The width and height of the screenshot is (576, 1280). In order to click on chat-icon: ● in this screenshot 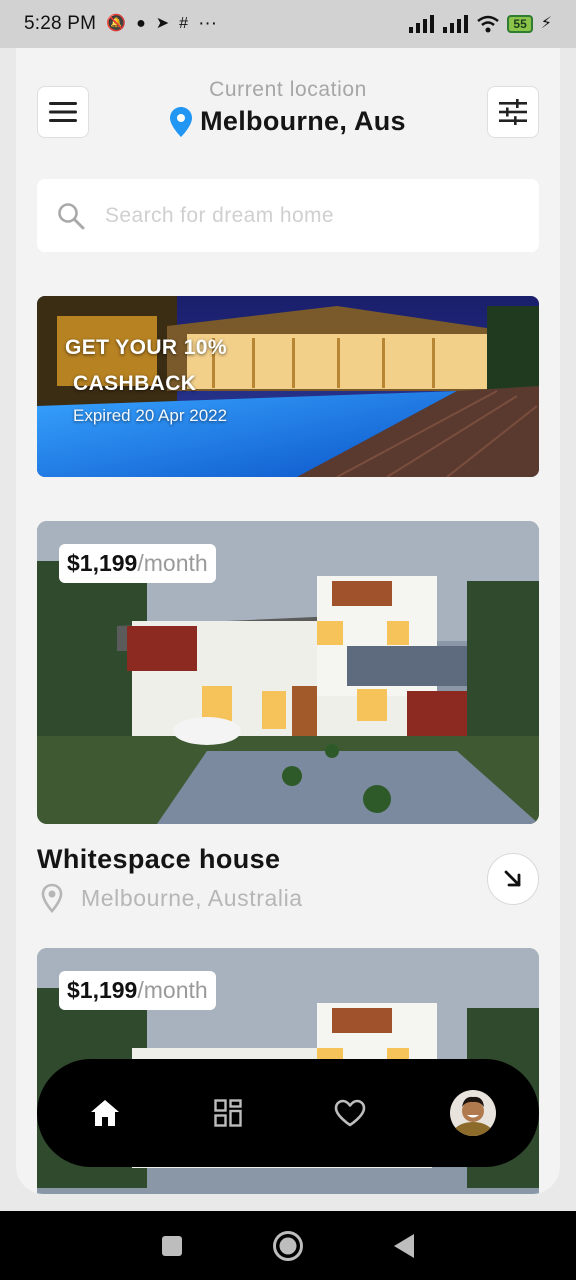, I will do `click(141, 23)`.